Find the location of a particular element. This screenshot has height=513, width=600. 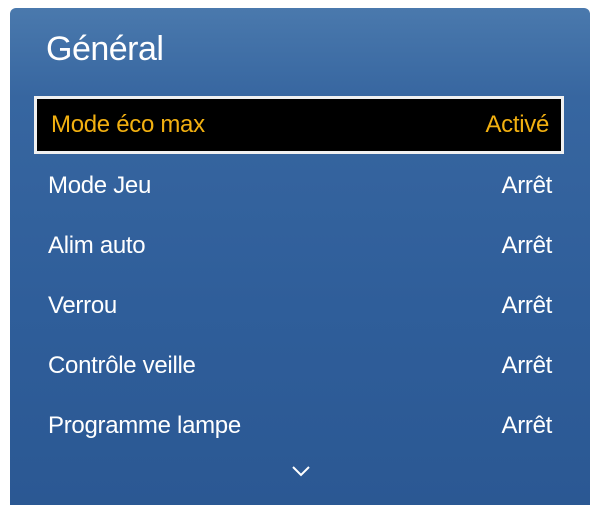

menu-item-label: Mode Jeu is located at coordinates (99, 185).